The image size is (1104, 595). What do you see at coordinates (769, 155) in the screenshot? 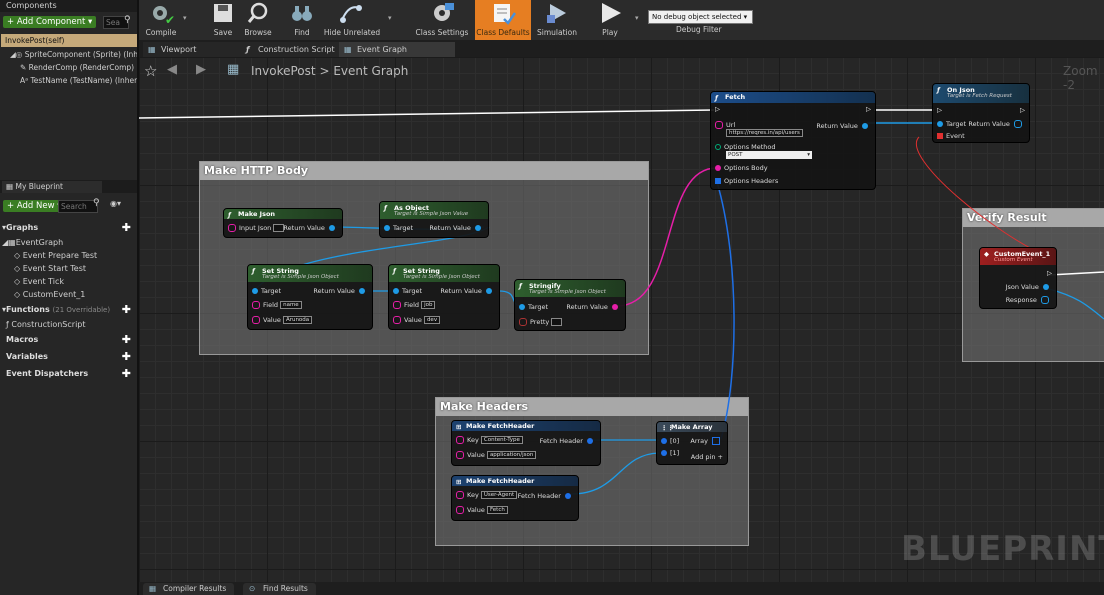
I see `method-select: POST ▾` at bounding box center [769, 155].